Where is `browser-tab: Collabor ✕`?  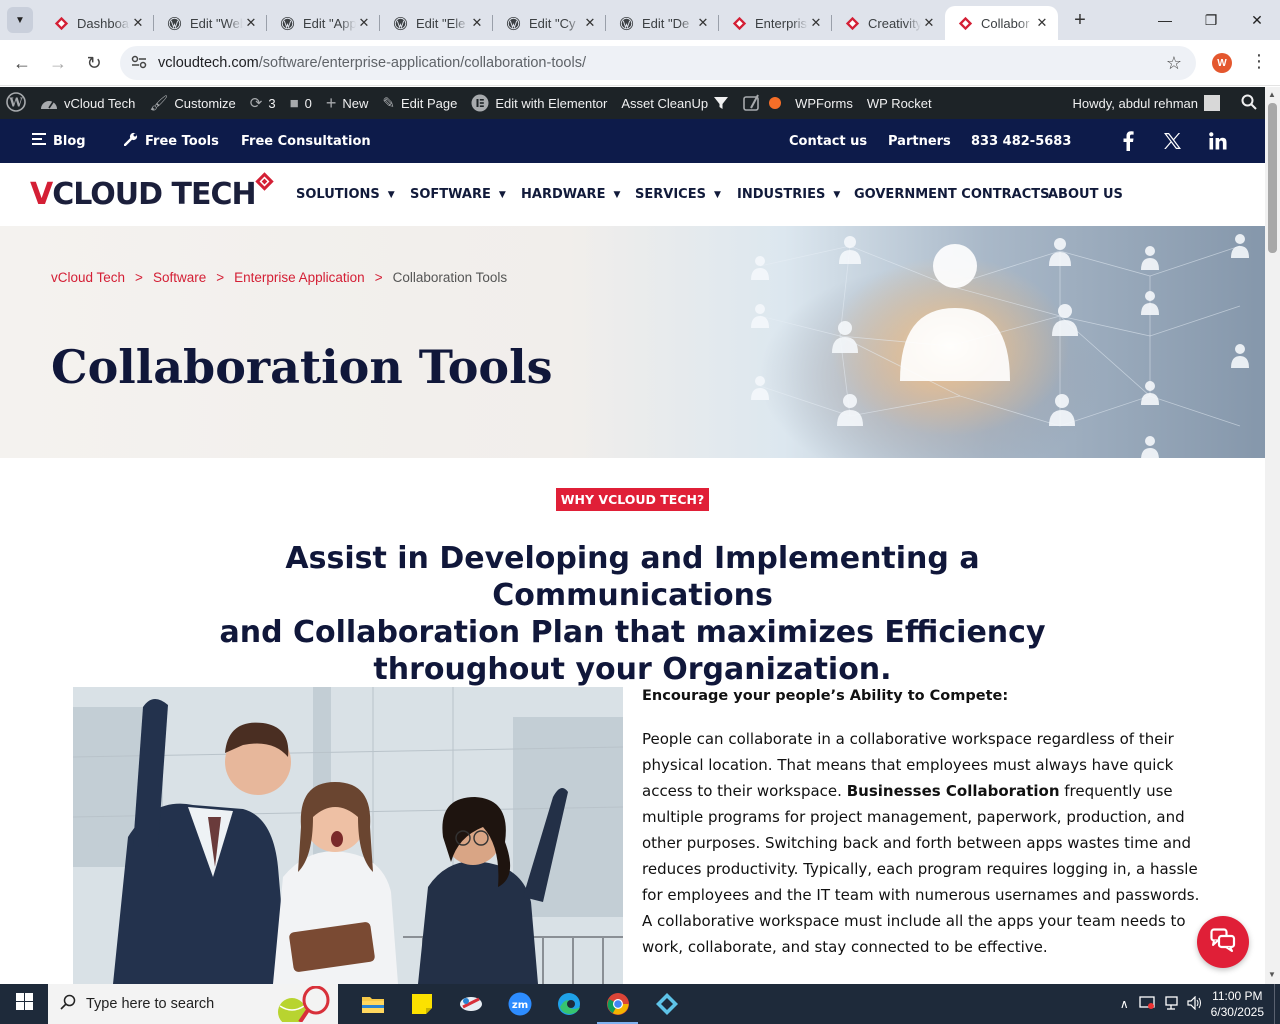
browser-tab: Collabor ✕ is located at coordinates (1001, 23).